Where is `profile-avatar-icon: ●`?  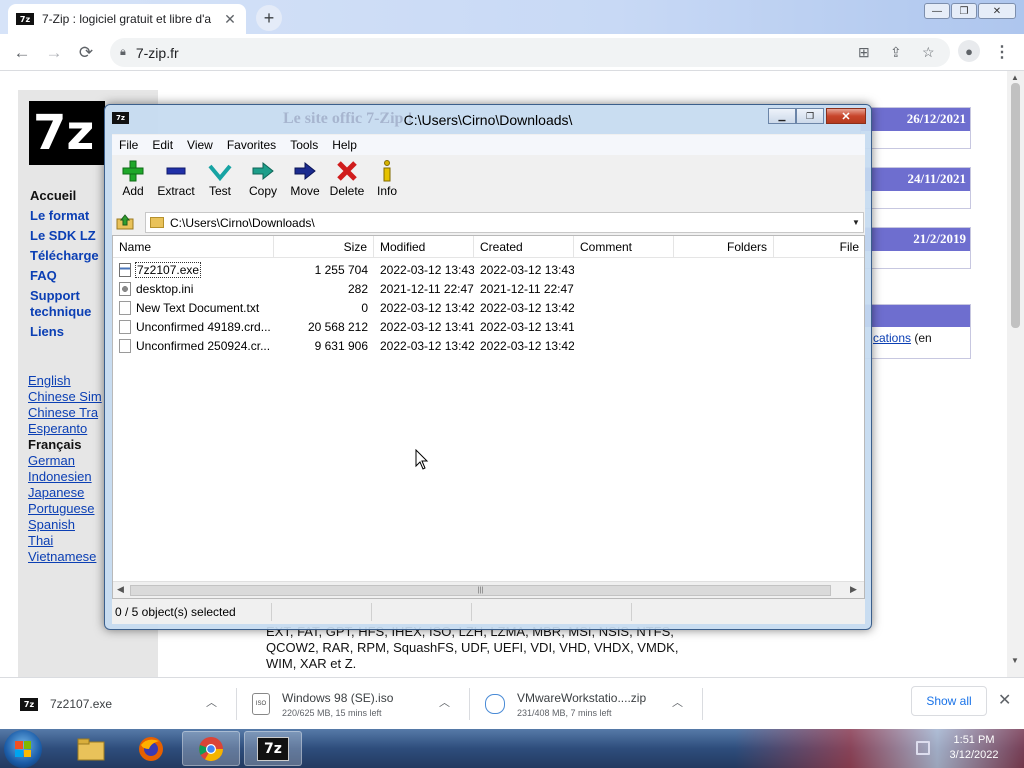 profile-avatar-icon: ● is located at coordinates (969, 51).